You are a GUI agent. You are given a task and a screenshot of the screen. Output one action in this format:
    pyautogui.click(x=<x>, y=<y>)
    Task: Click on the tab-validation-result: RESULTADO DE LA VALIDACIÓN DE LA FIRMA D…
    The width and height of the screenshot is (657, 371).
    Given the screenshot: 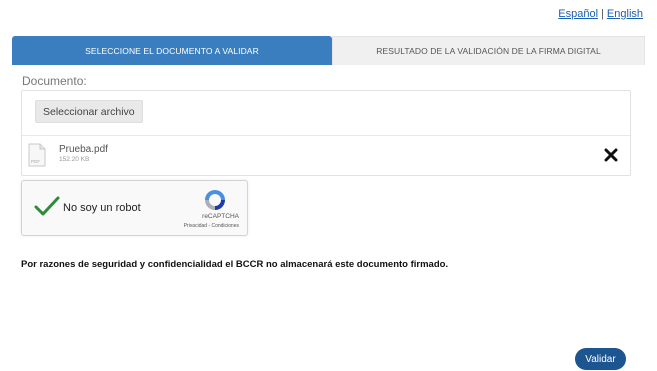 What is the action you would take?
    pyautogui.click(x=488, y=50)
    